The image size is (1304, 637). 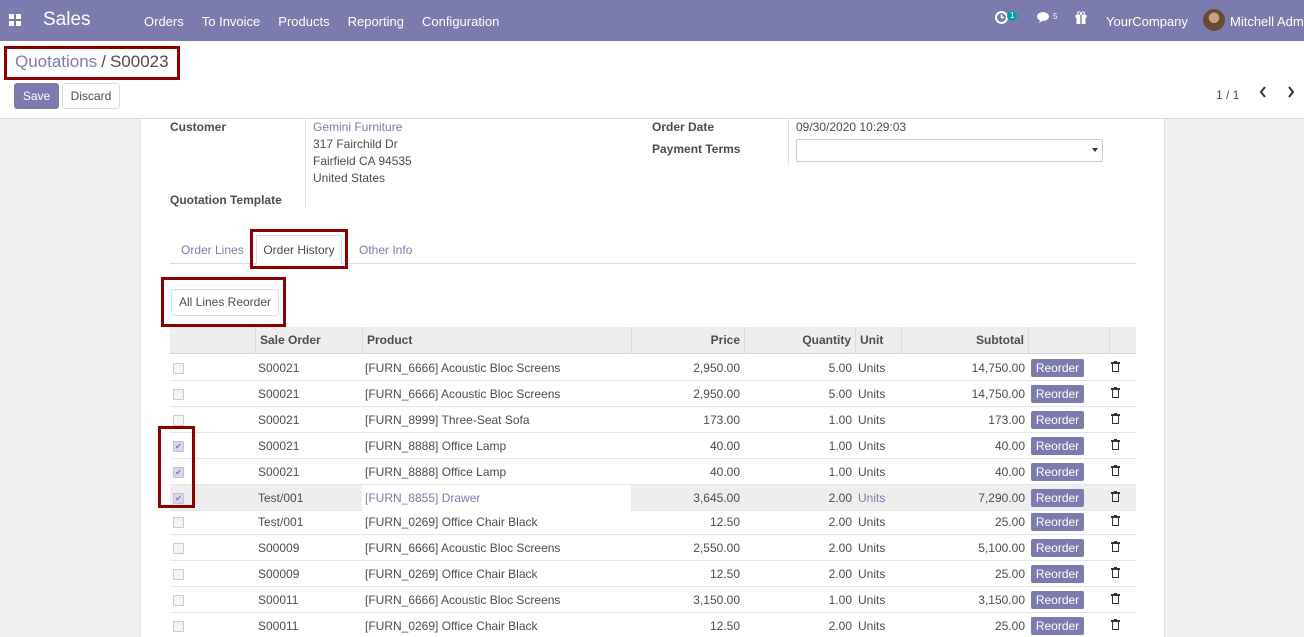 I want to click on order-date-value: 09/30/2020 10:29:03, so click(x=851, y=127).